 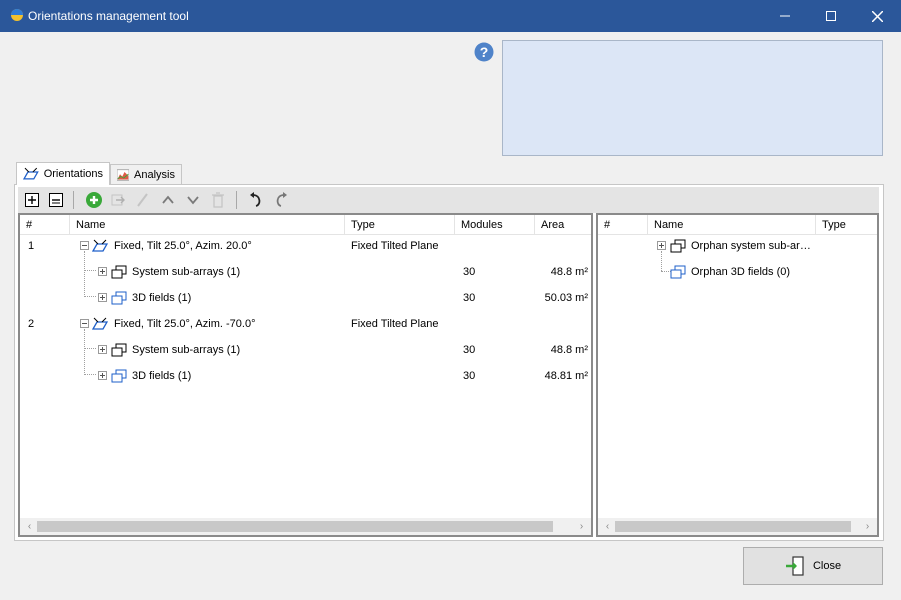 I want to click on grid-header: # Name Type Modules Area, so click(x=305, y=225).